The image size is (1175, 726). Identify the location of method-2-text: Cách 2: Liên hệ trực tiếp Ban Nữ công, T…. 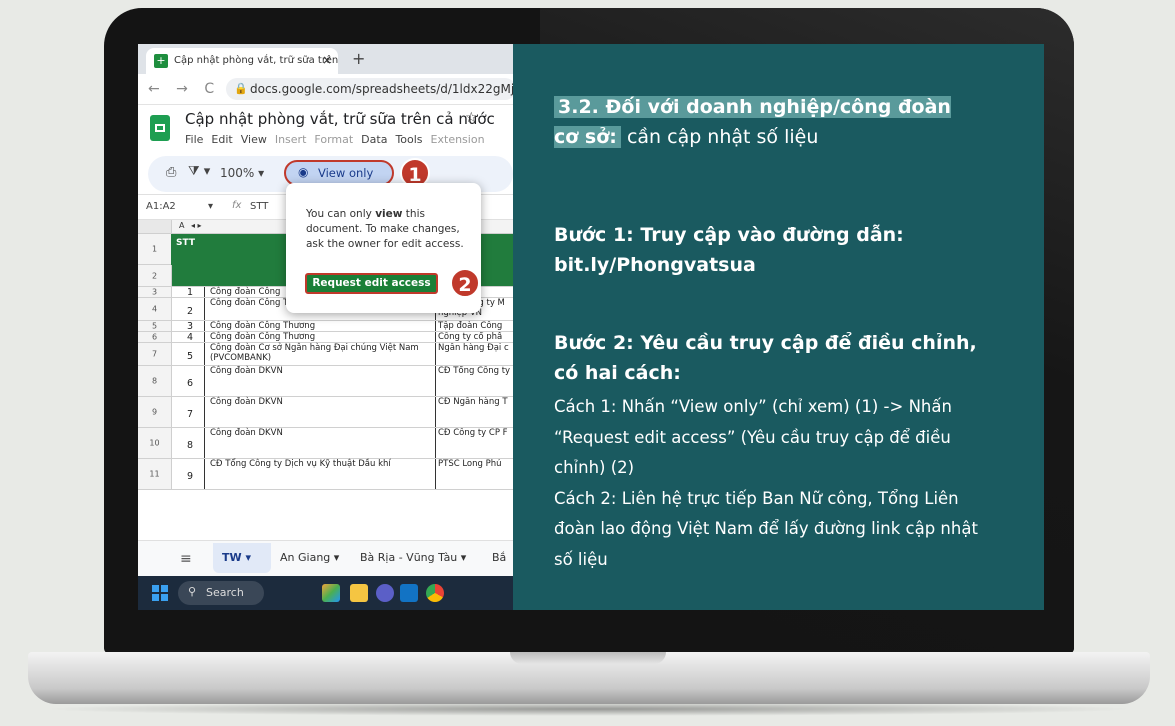
(766, 528).